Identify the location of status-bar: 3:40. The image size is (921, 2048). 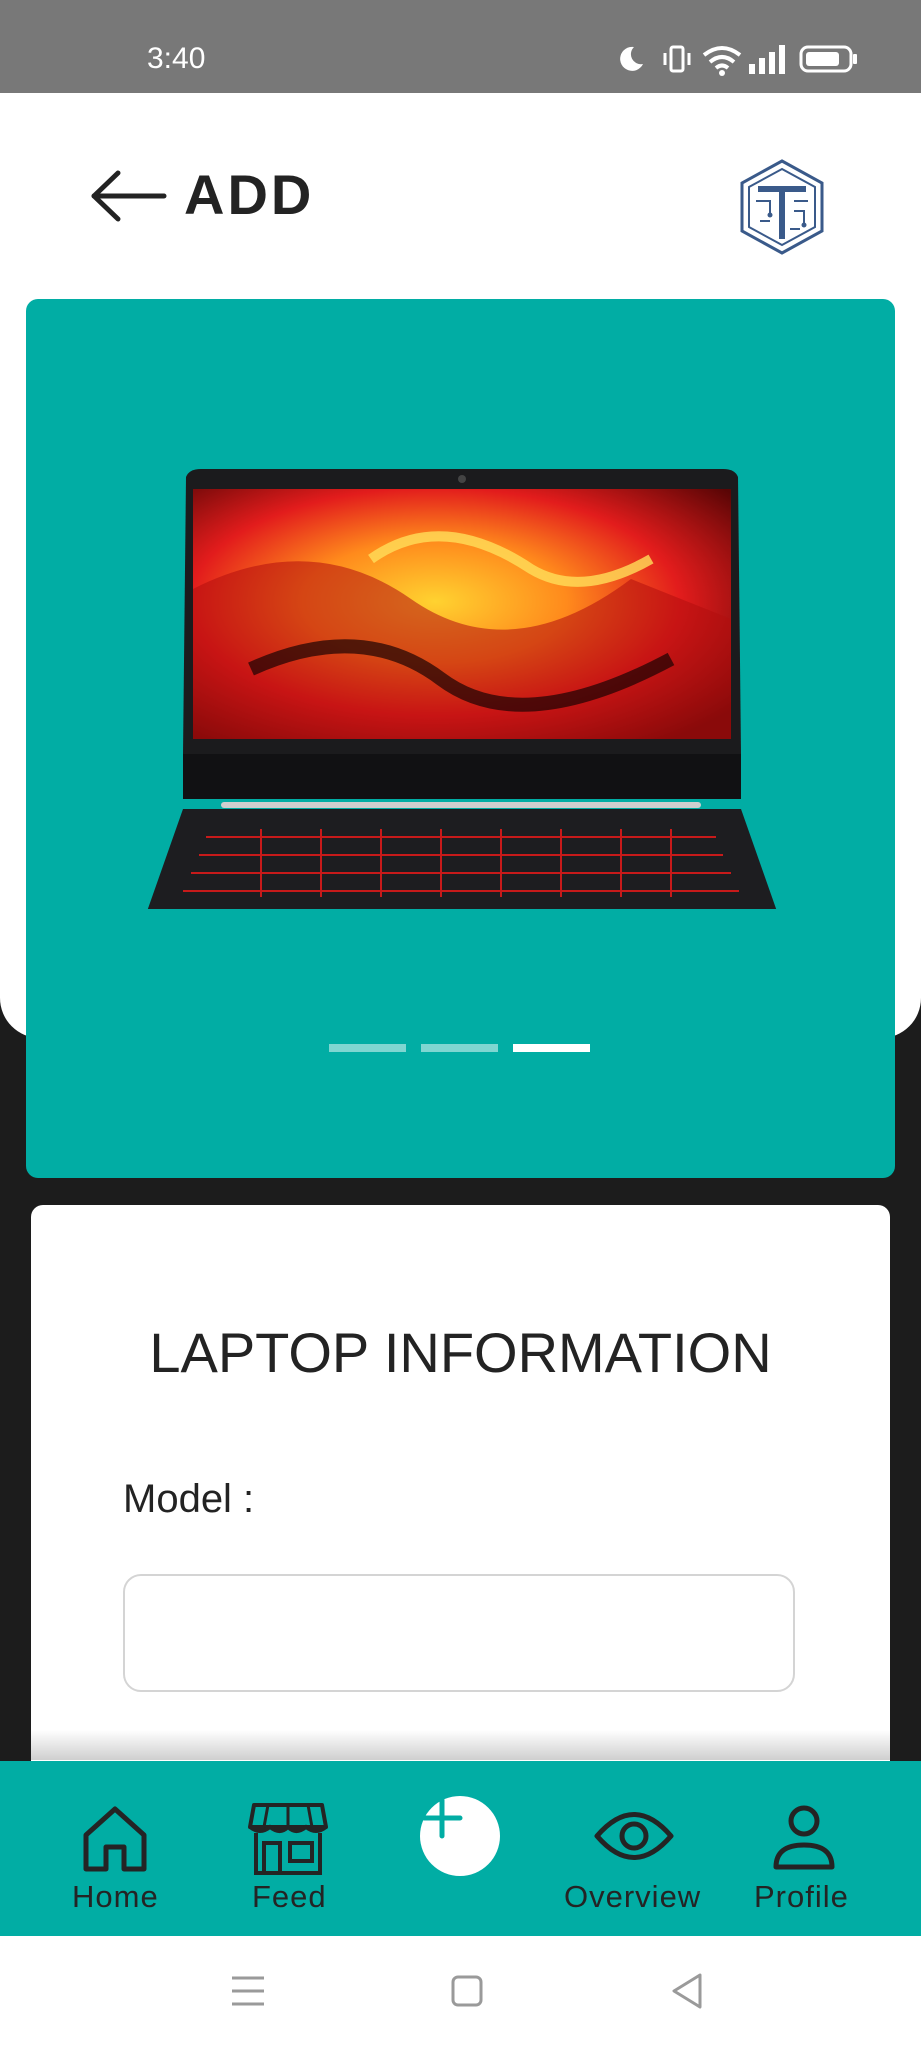
(460, 46).